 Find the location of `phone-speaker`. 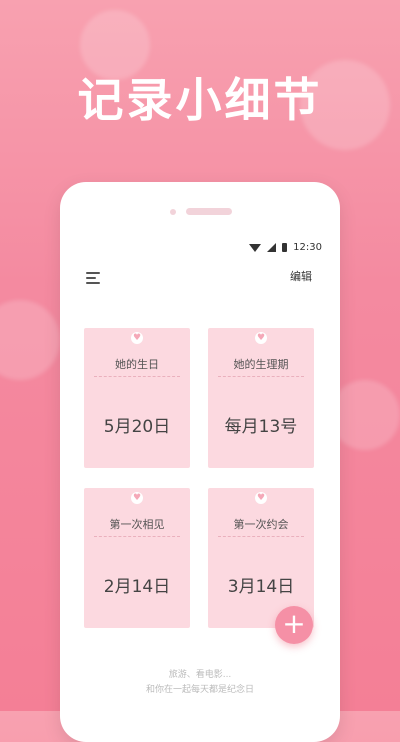

phone-speaker is located at coordinates (209, 211).